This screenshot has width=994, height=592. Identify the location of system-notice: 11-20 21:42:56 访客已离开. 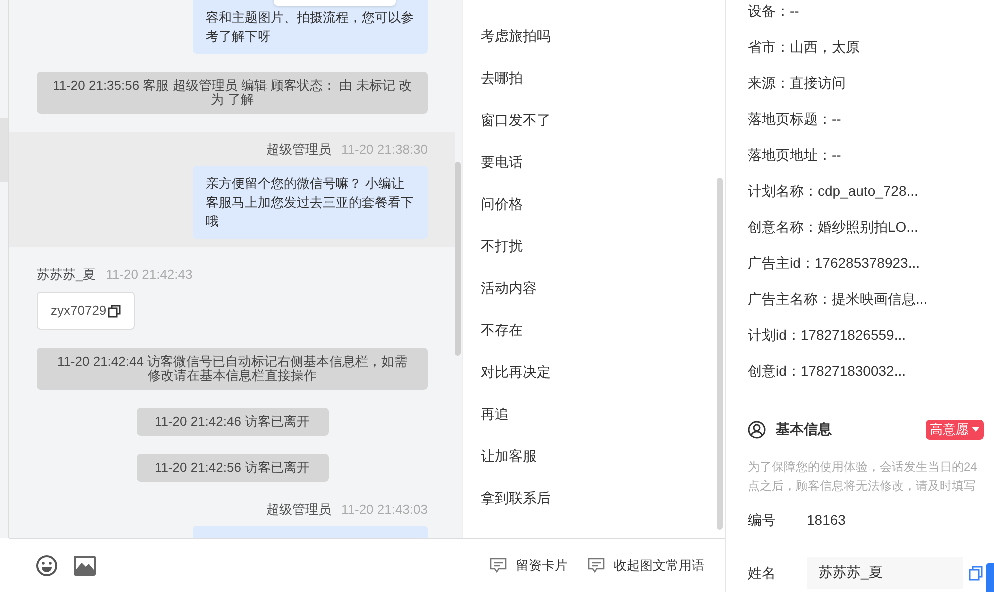
(232, 468).